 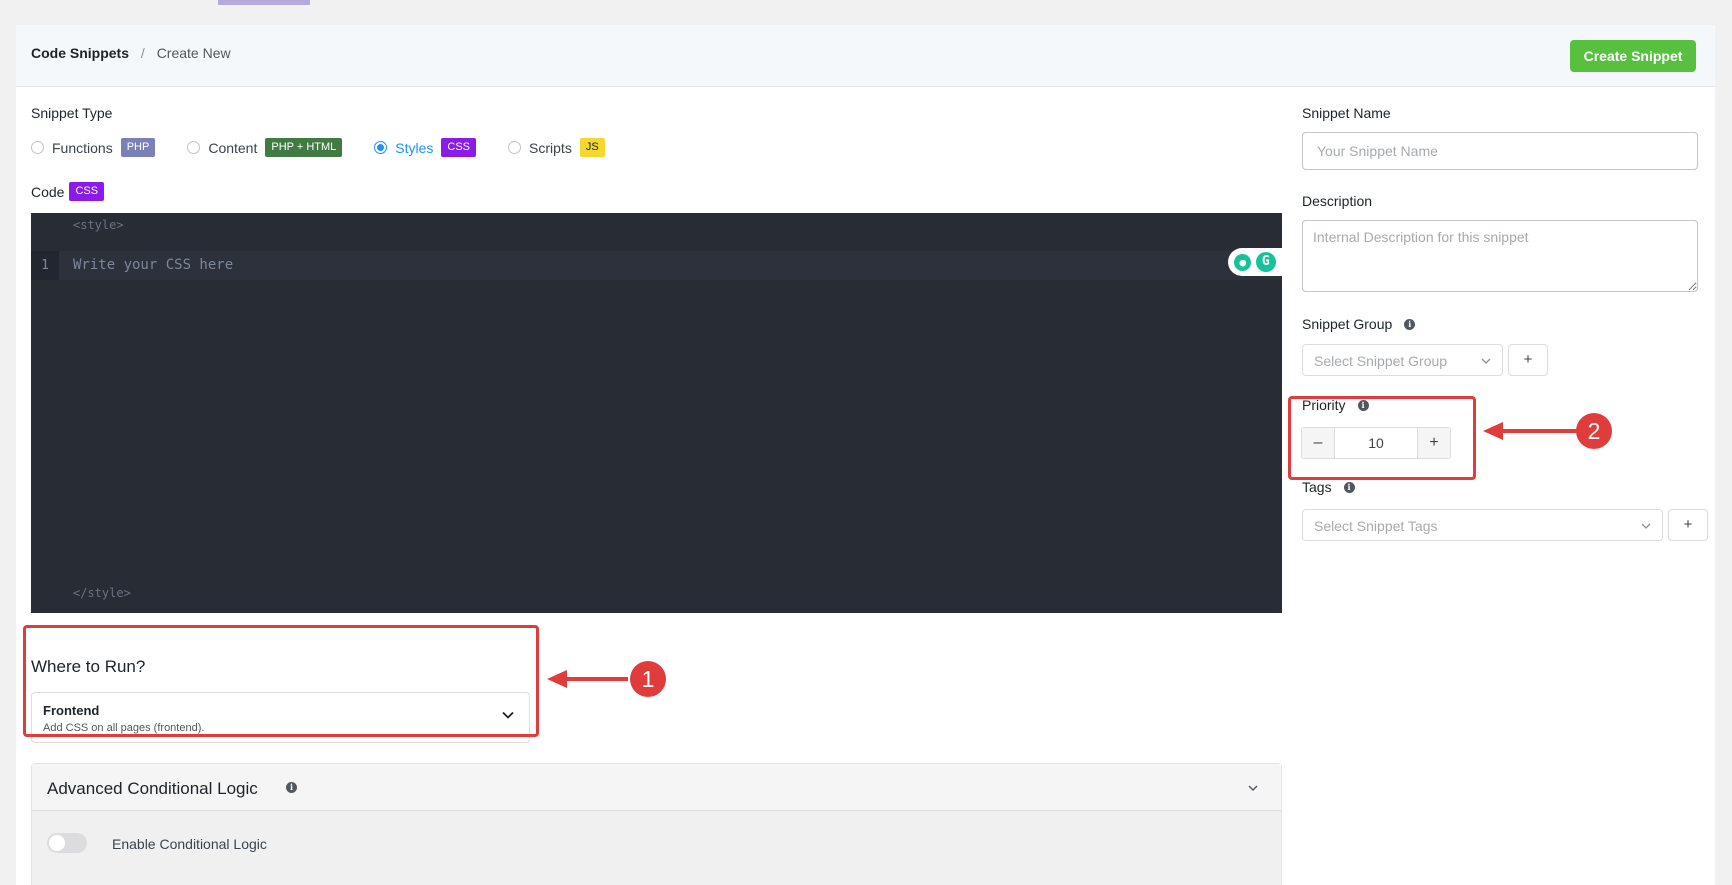 What do you see at coordinates (648, 679) in the screenshot?
I see `annotation-callout-1: 1` at bounding box center [648, 679].